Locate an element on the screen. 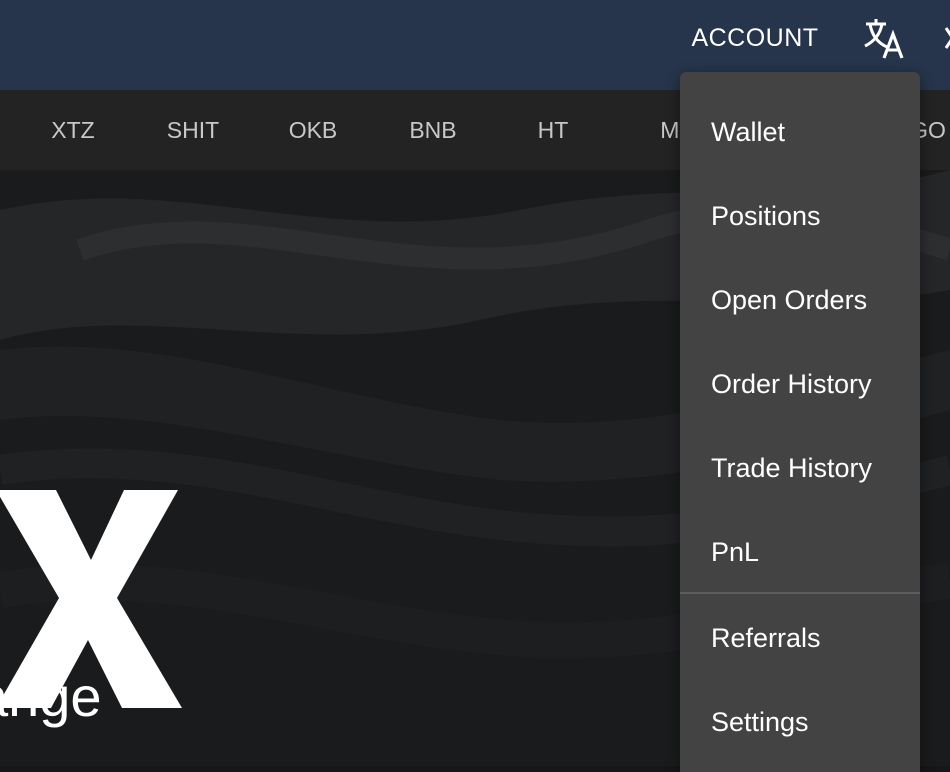  menu-item-order-history: Order History is located at coordinates (800, 384).